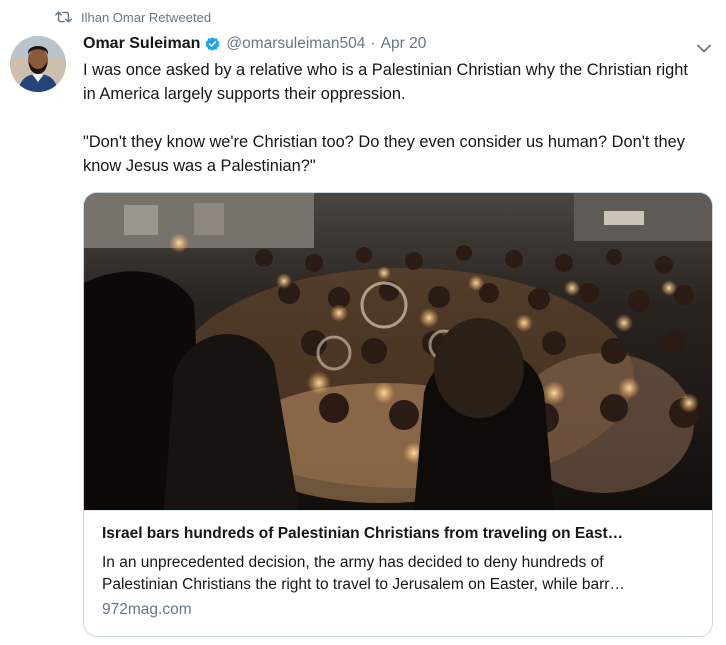  I want to click on tweet-date: Apr 20, so click(404, 44).